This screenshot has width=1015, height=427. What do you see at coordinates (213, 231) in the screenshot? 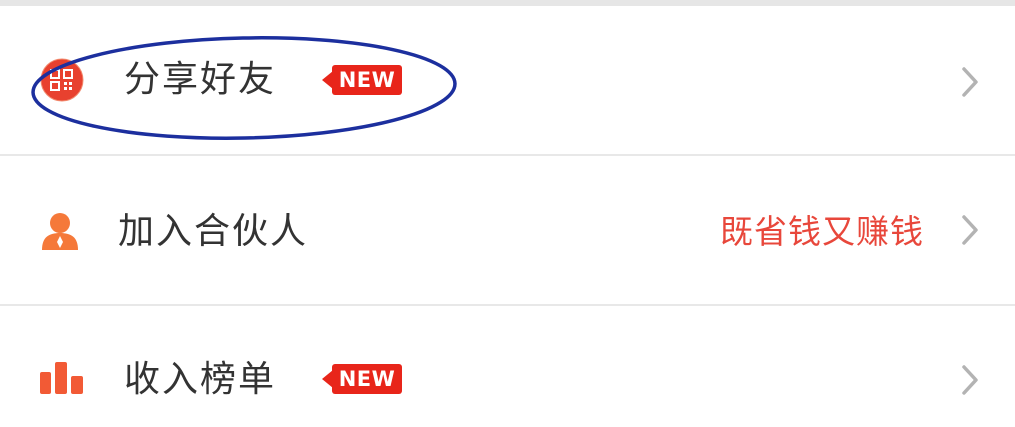
I see `menu-item-label: 加入合伙人` at bounding box center [213, 231].